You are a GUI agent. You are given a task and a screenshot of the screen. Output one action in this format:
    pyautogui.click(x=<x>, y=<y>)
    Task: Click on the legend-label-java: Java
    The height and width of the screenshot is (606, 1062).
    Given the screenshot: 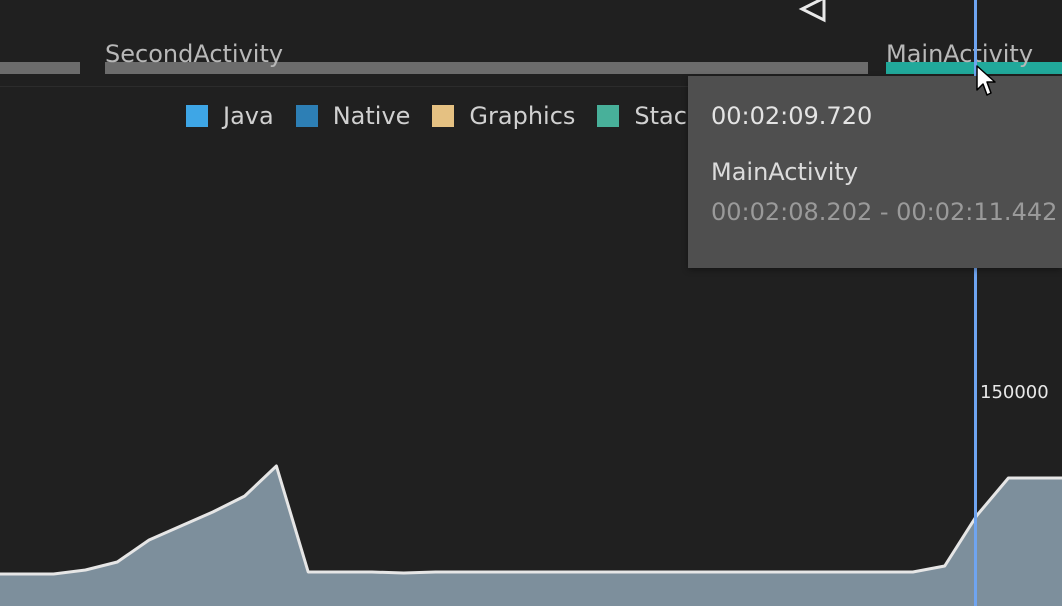 What is the action you would take?
    pyautogui.click(x=248, y=116)
    